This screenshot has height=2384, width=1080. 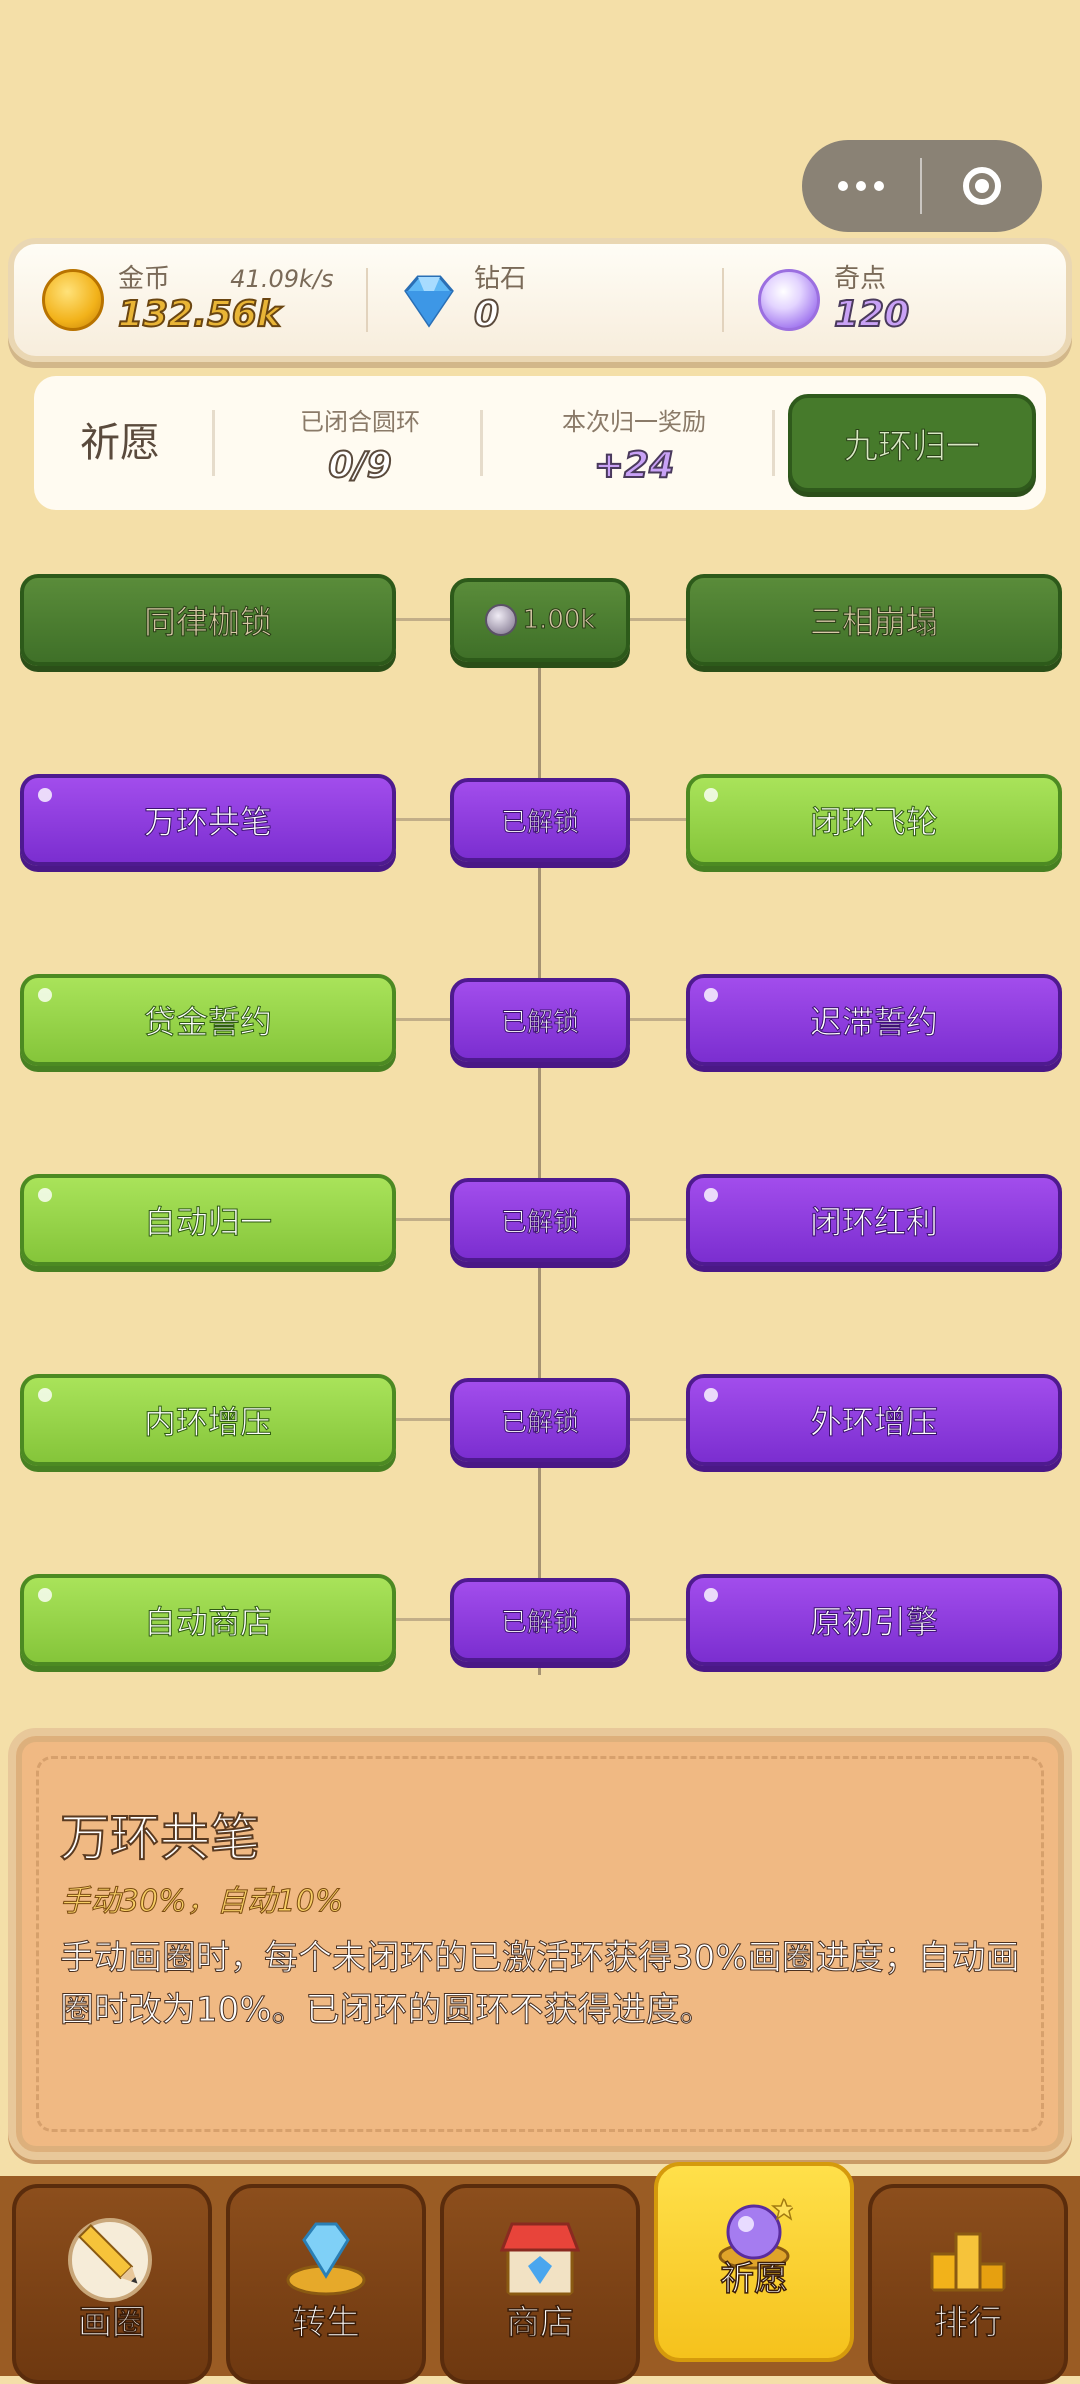 I want to click on silver-coin-icon, so click(x=500, y=620).